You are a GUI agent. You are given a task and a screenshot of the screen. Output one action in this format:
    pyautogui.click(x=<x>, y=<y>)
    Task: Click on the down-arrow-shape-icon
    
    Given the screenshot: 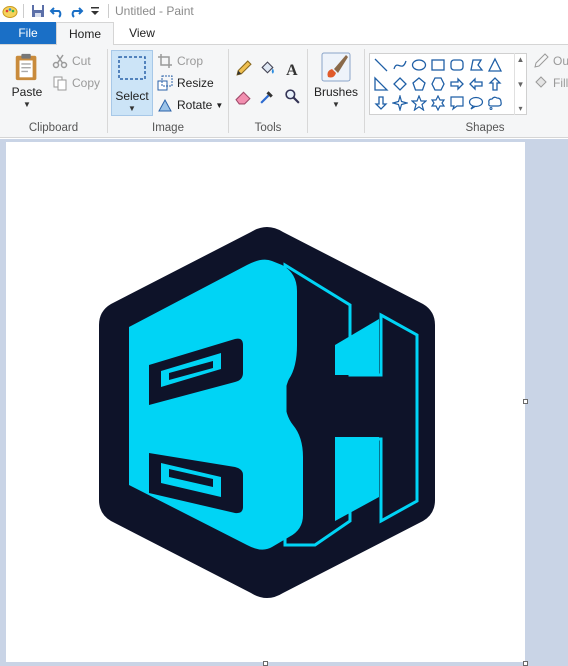 What is the action you would take?
    pyautogui.click(x=381, y=103)
    